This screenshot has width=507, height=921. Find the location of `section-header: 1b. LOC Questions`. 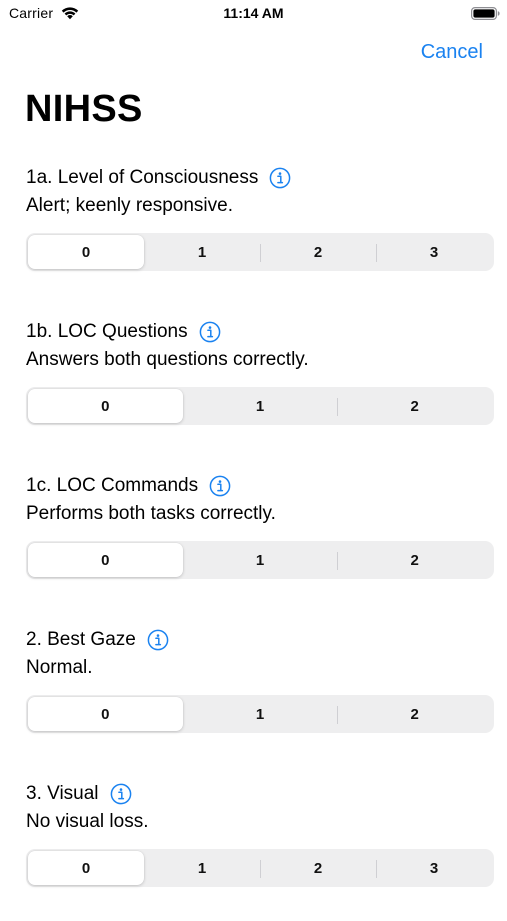

section-header: 1b. LOC Questions is located at coordinates (123, 332).